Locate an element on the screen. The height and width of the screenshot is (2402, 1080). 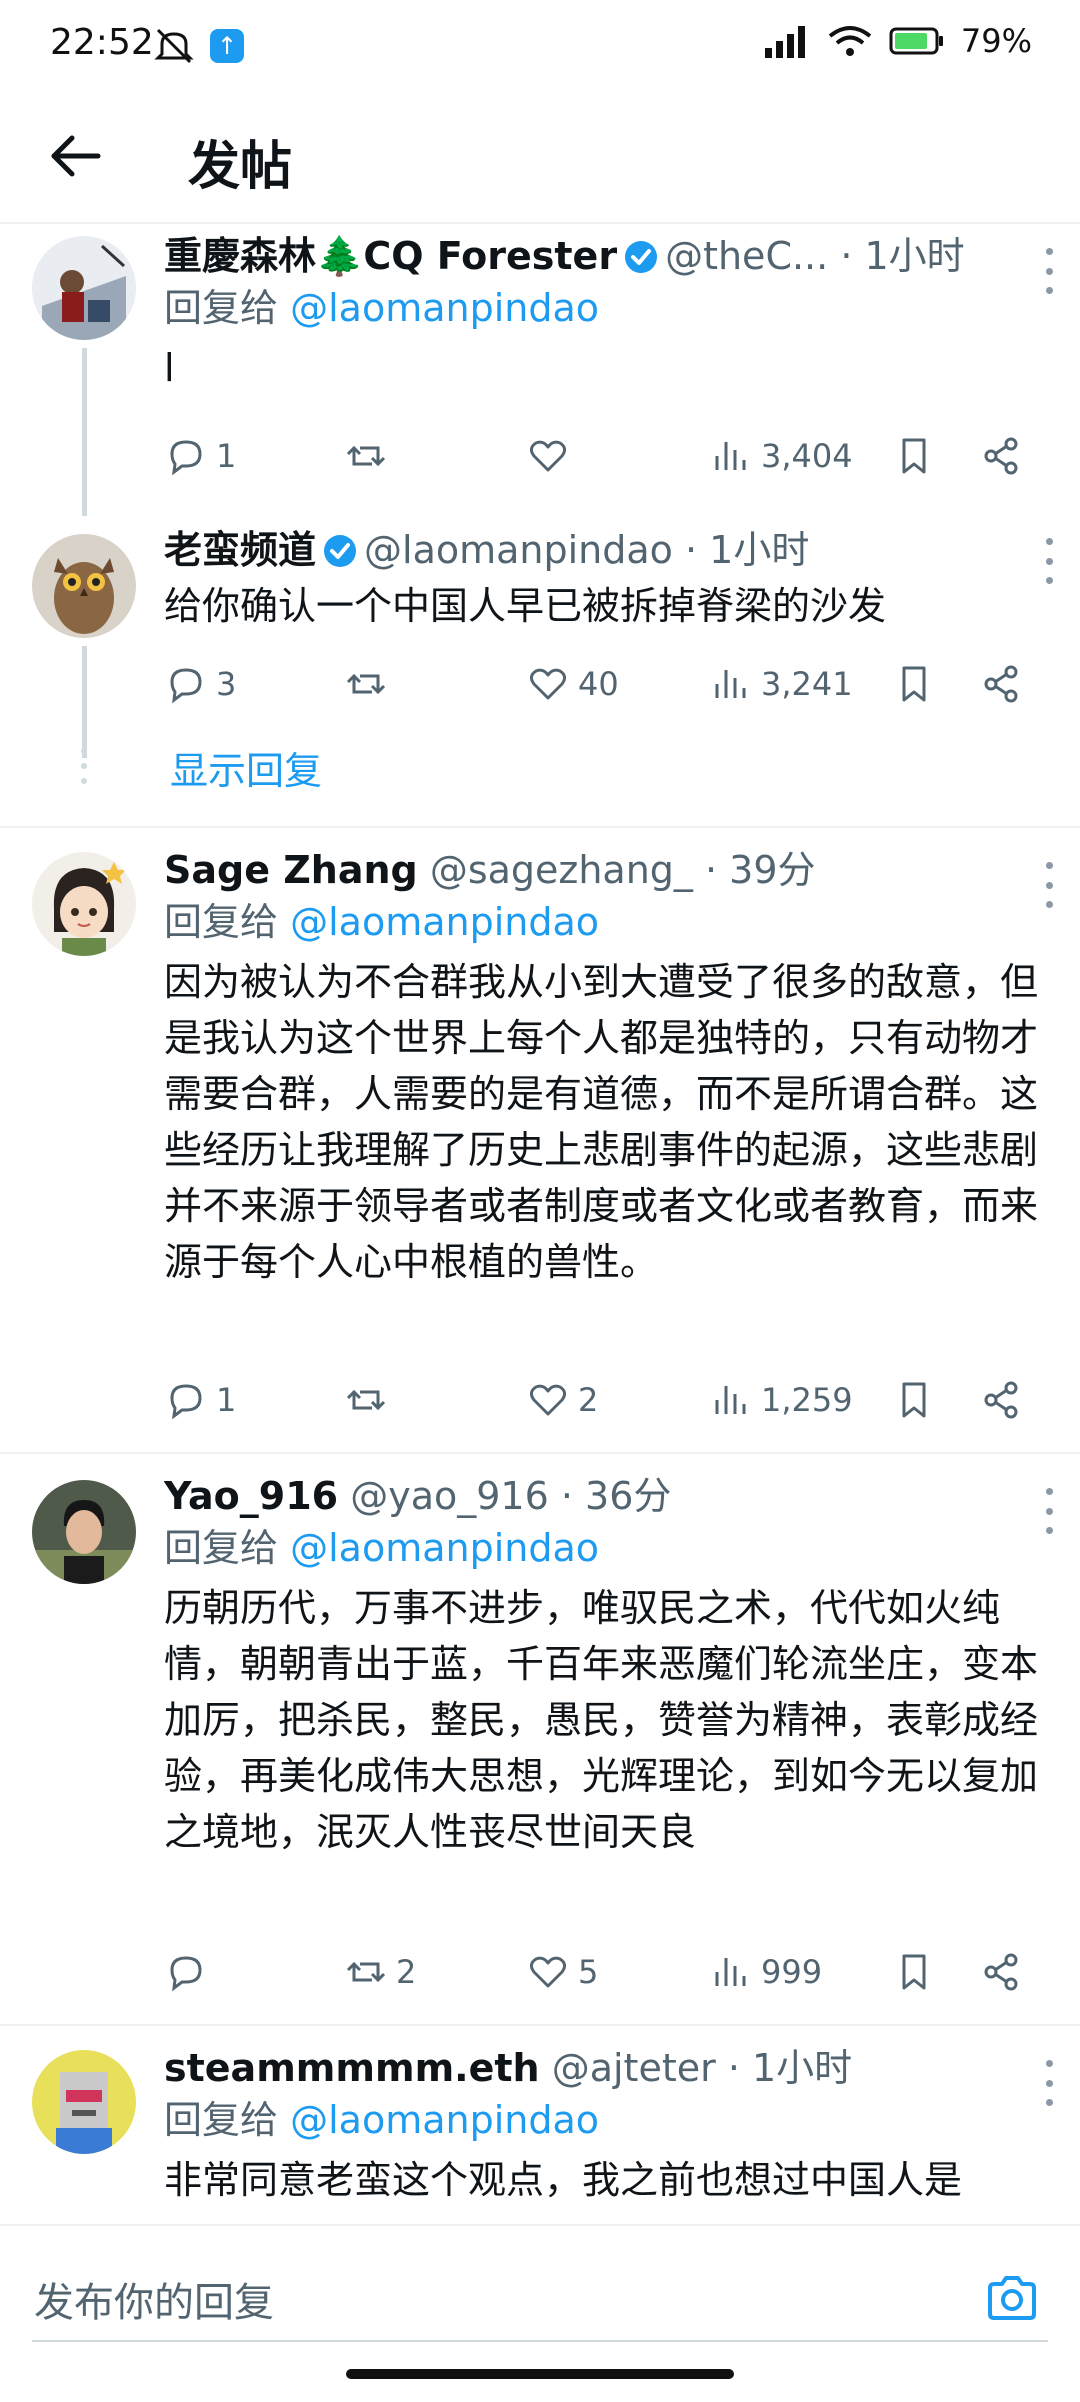
display-name: steammmmm.eth is located at coordinates (352, 2068).